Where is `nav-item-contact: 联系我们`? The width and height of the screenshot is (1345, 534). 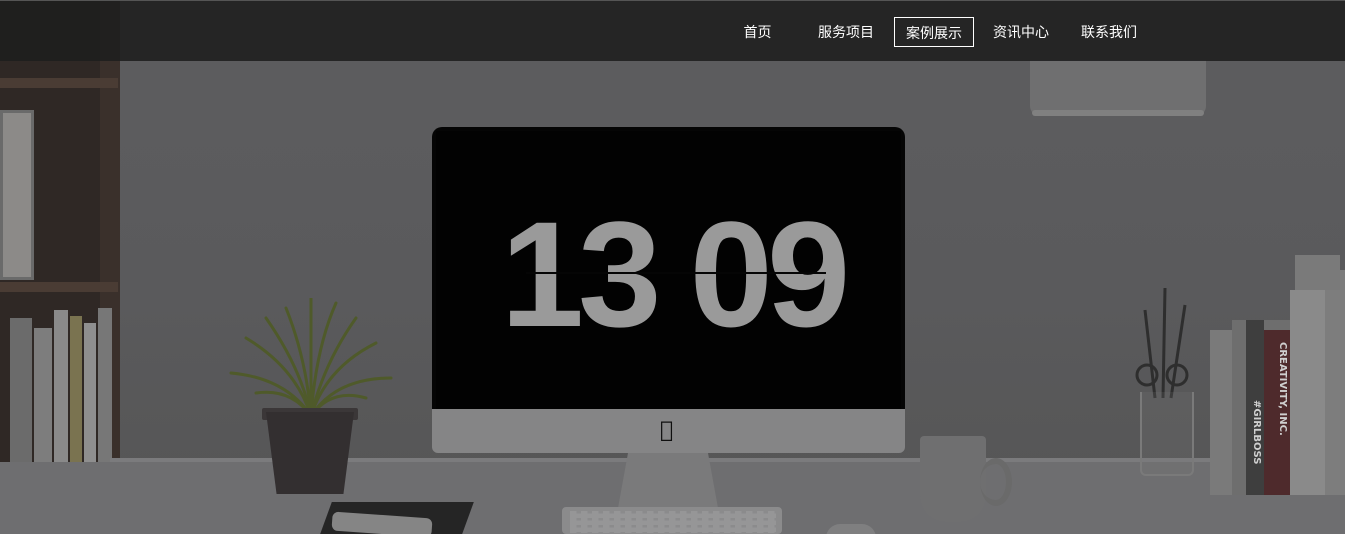
nav-item-contact: 联系我们 is located at coordinates (1109, 32).